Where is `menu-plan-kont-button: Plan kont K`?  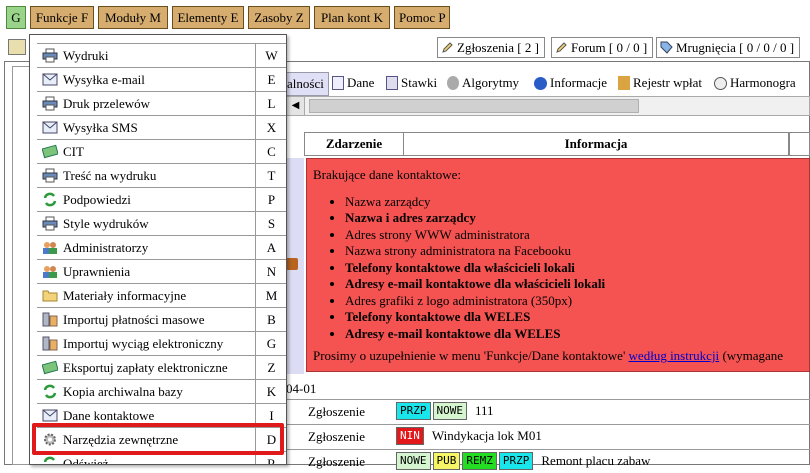 menu-plan-kont-button: Plan kont K is located at coordinates (352, 17).